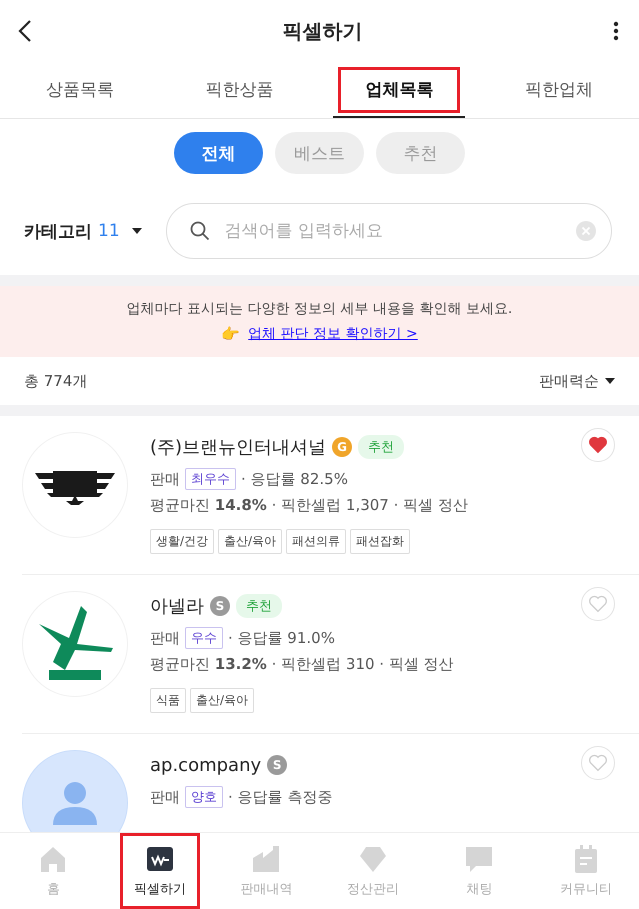  Describe the element at coordinates (479, 859) in the screenshot. I see `chat-bubble-icon` at that location.